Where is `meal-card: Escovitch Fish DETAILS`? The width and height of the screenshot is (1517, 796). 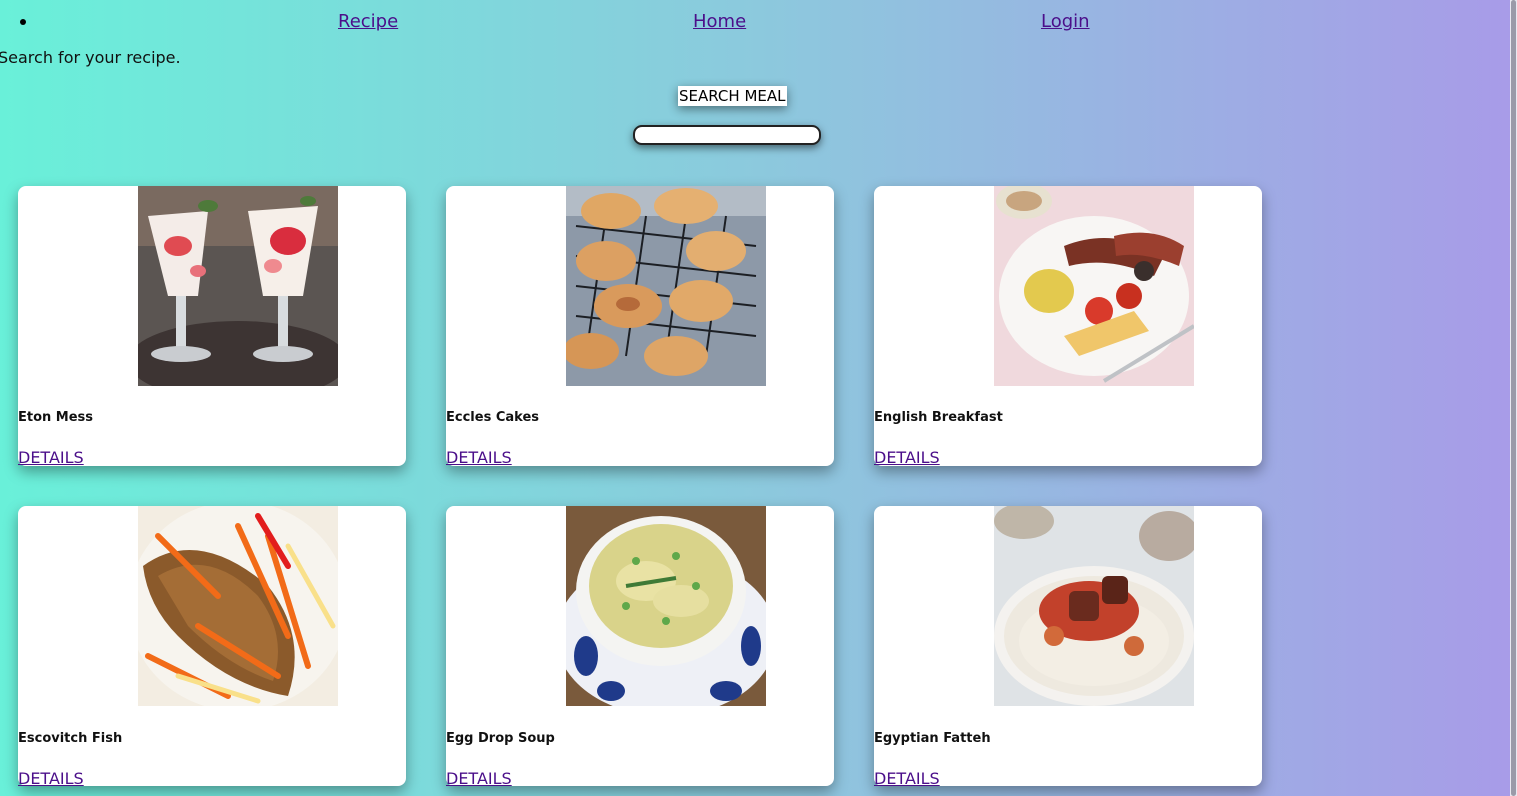 meal-card: Escovitch Fish DETAILS is located at coordinates (212, 647).